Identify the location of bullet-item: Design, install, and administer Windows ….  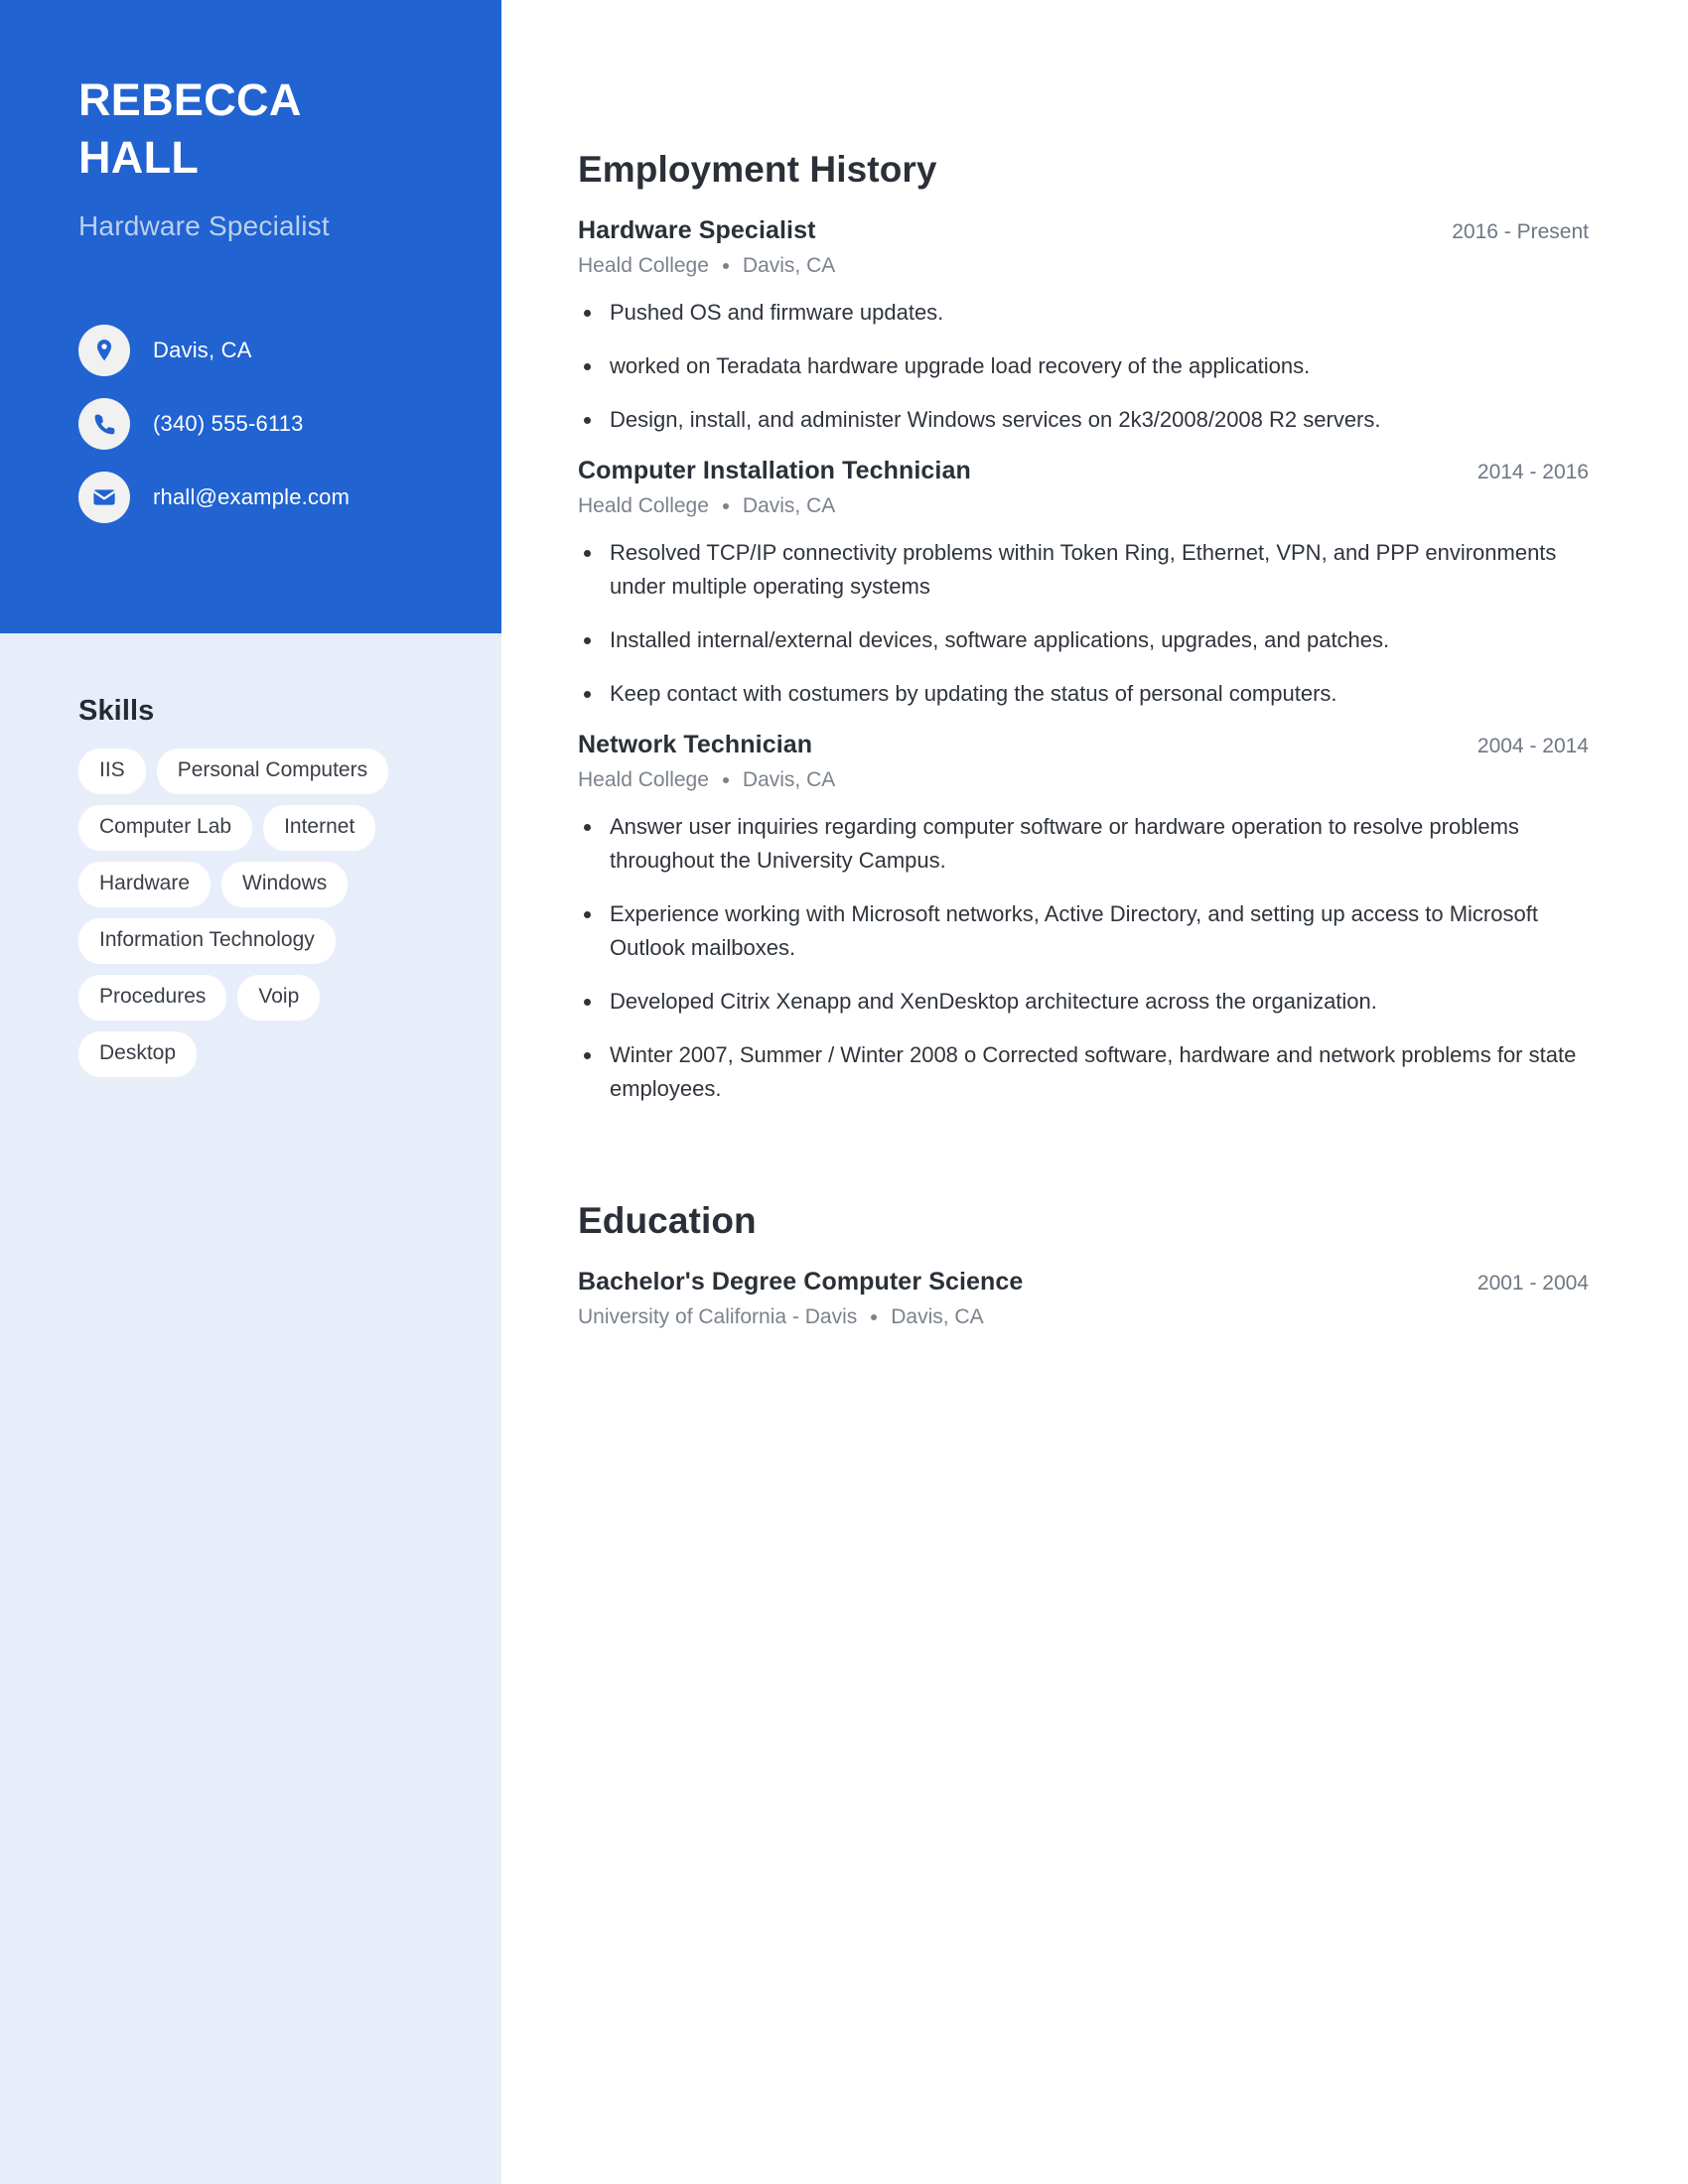
(1083, 420).